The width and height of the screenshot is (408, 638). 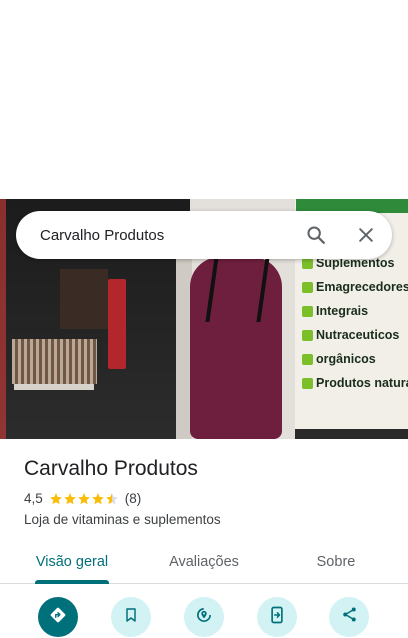 I want to click on search-bar: Carvalho Produtos, so click(x=204, y=235).